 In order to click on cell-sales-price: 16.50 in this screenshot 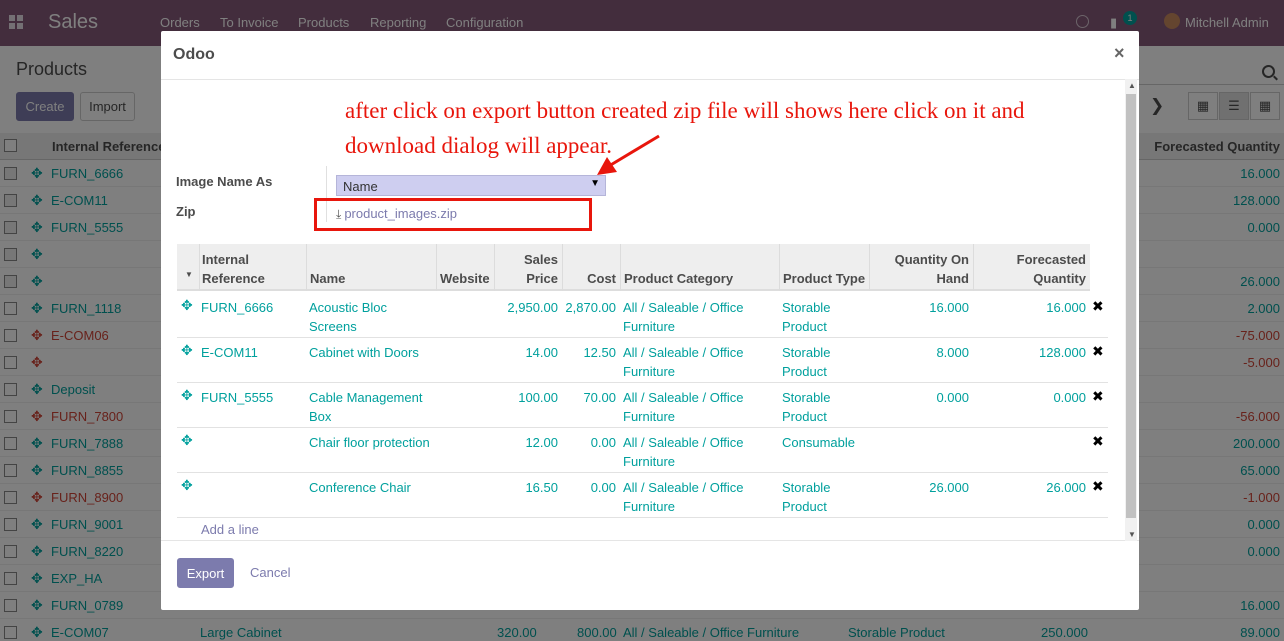, I will do `click(541, 487)`.